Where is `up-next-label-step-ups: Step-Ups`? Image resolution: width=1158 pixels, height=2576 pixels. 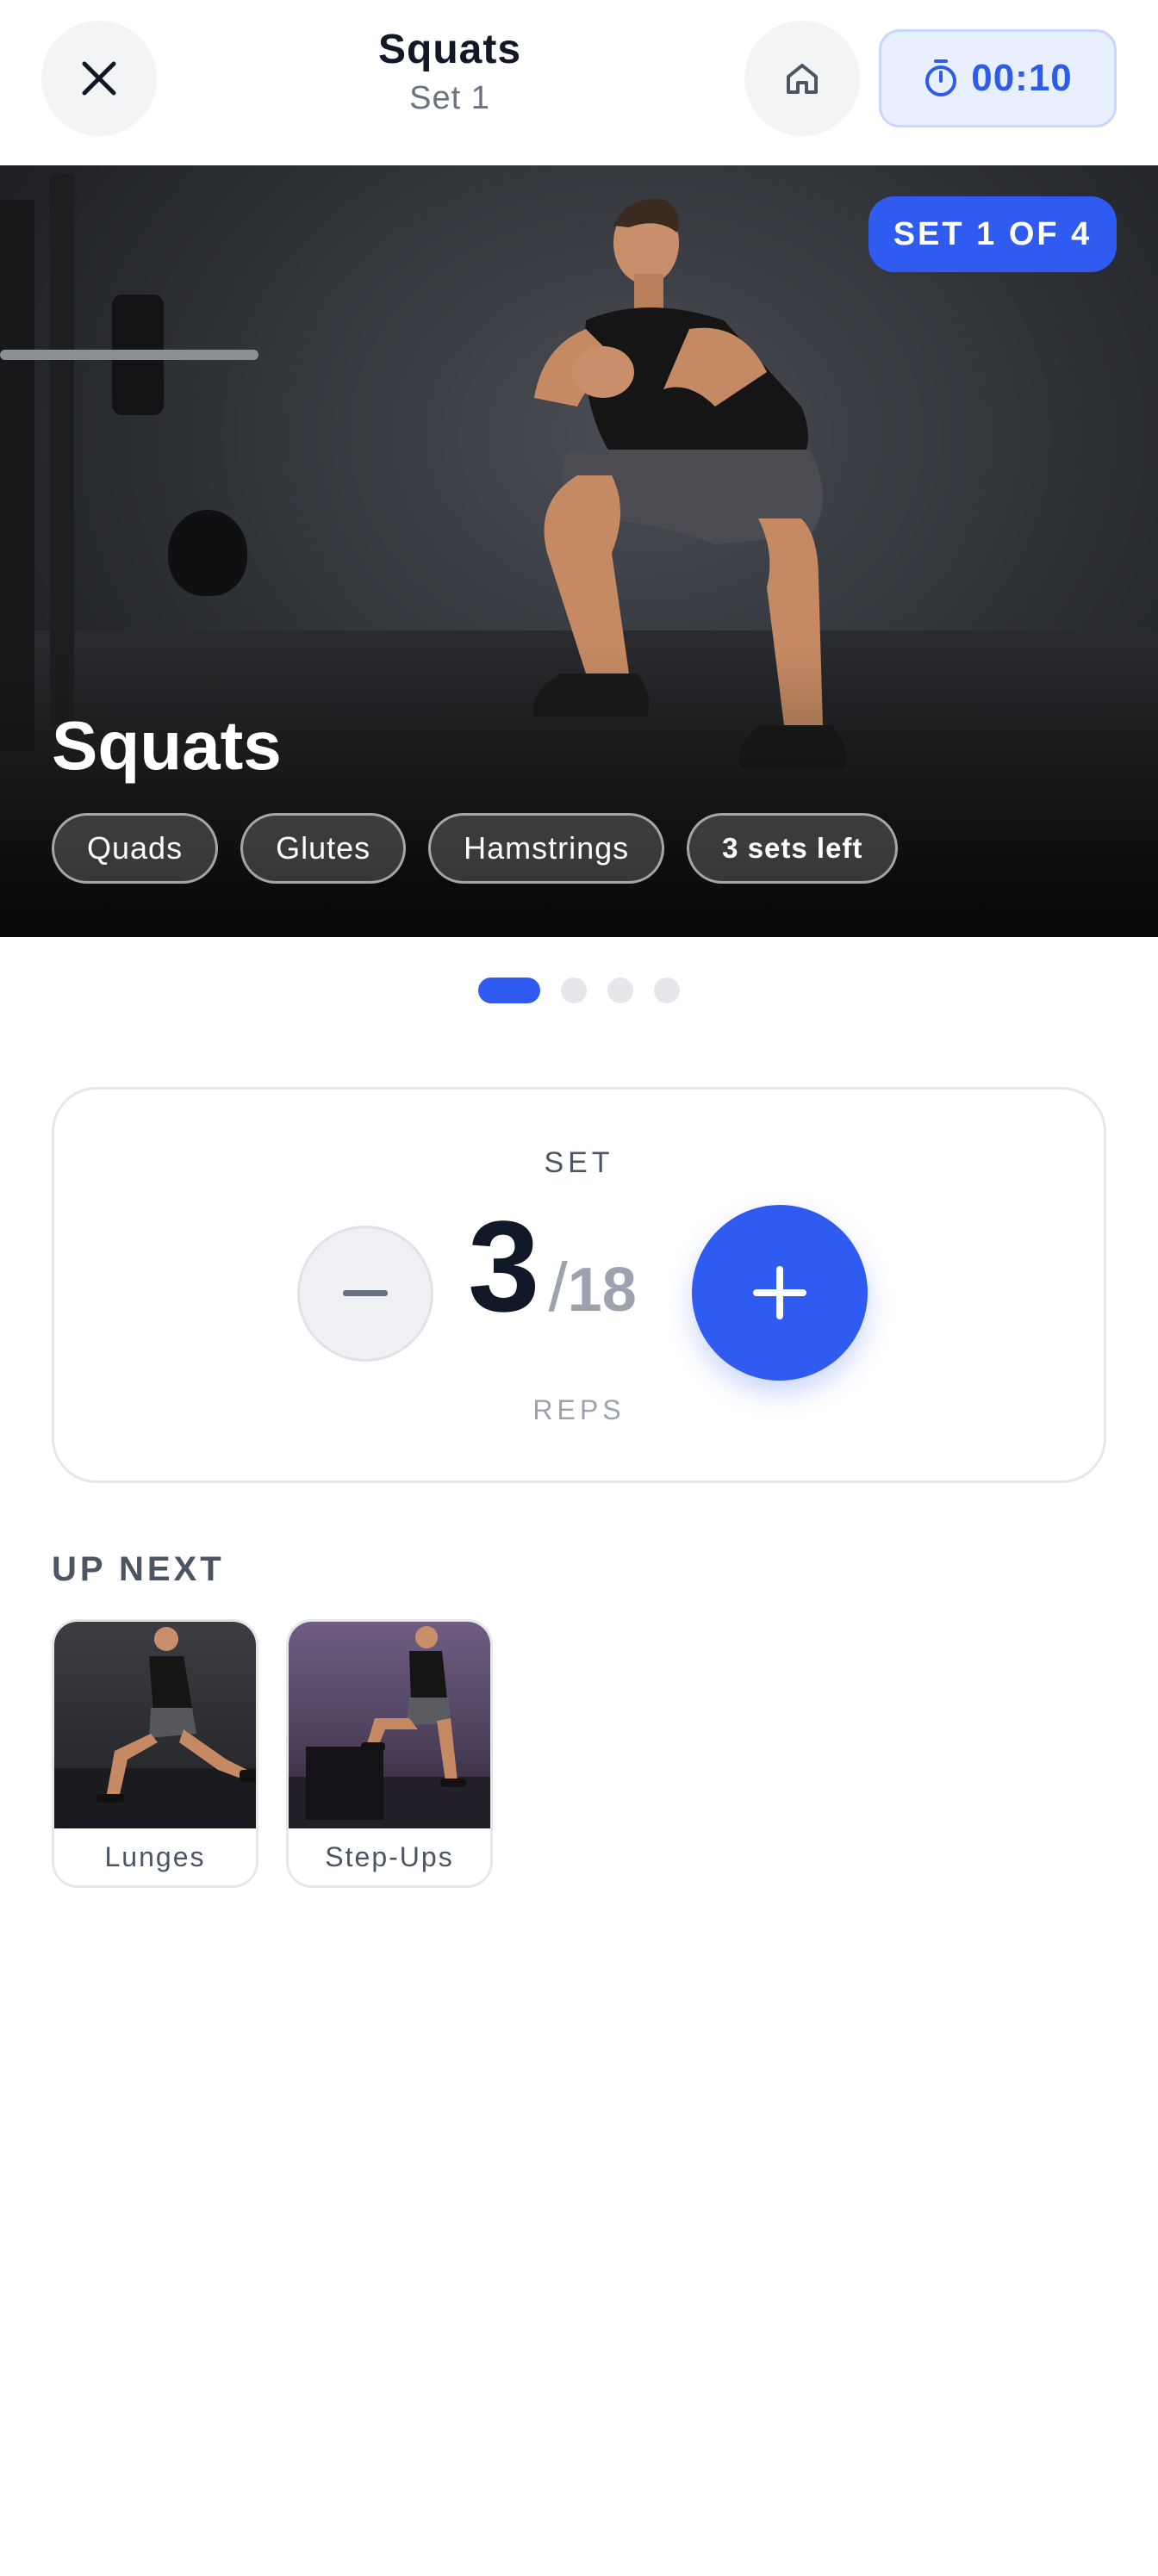 up-next-label-step-ups: Step-Ups is located at coordinates (389, 1856).